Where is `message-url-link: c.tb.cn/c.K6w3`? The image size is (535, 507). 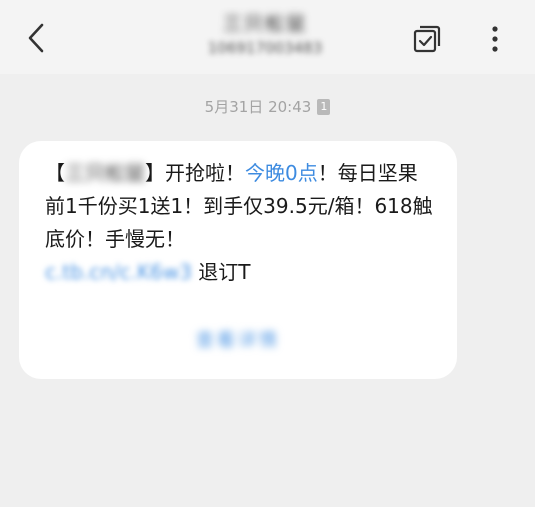 message-url-link: c.tb.cn/c.K6w3 is located at coordinates (118, 272).